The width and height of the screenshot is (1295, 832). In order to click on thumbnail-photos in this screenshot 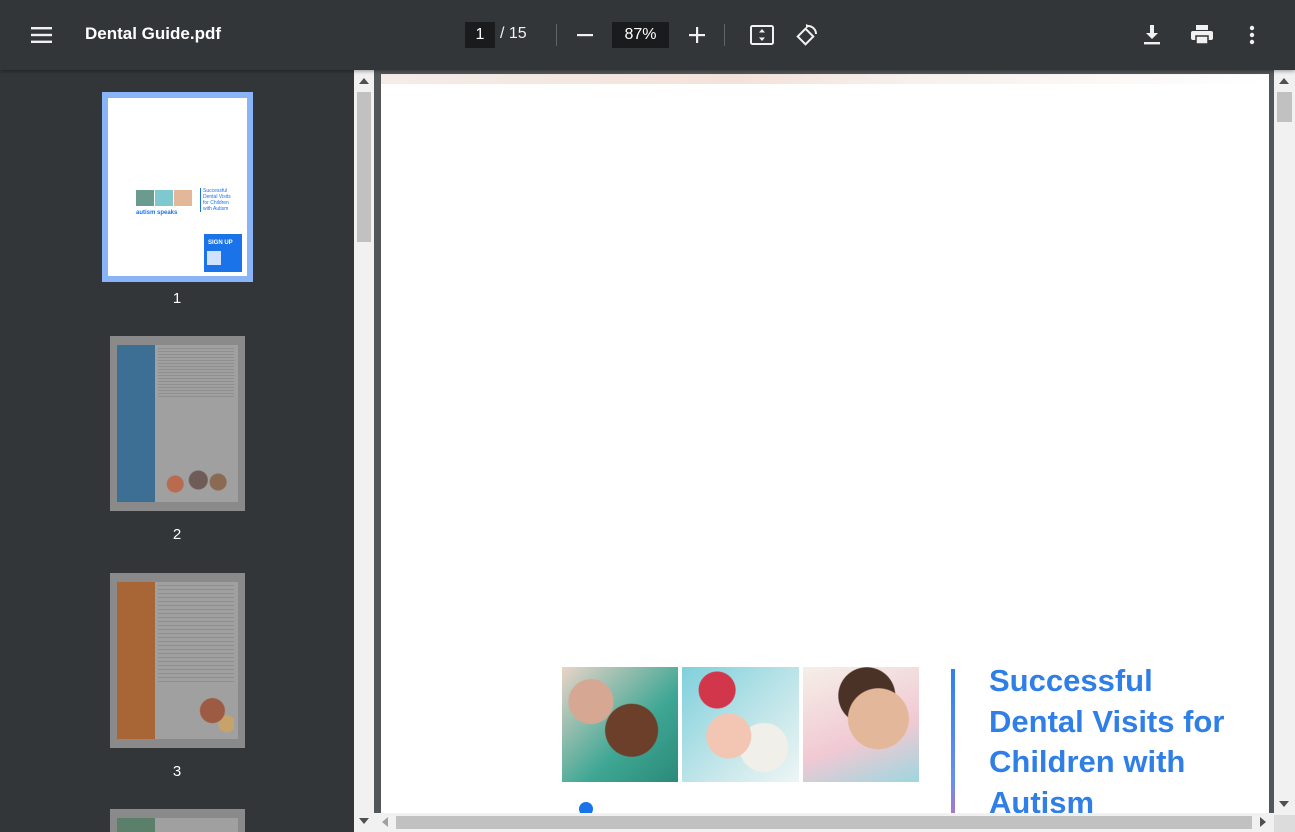, I will do `click(164, 198)`.